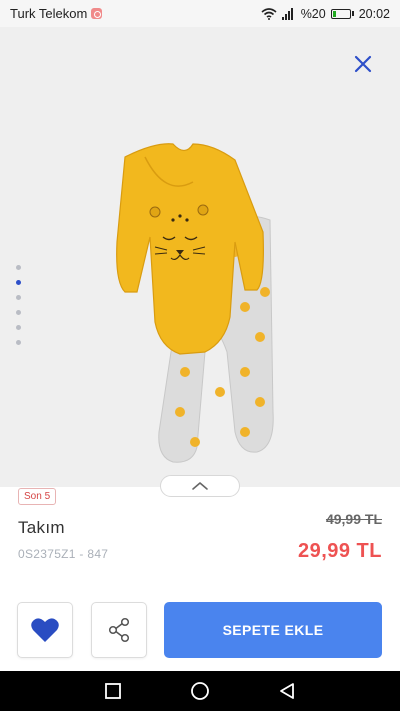 The width and height of the screenshot is (400, 711). I want to click on expand-details-button, so click(200, 486).